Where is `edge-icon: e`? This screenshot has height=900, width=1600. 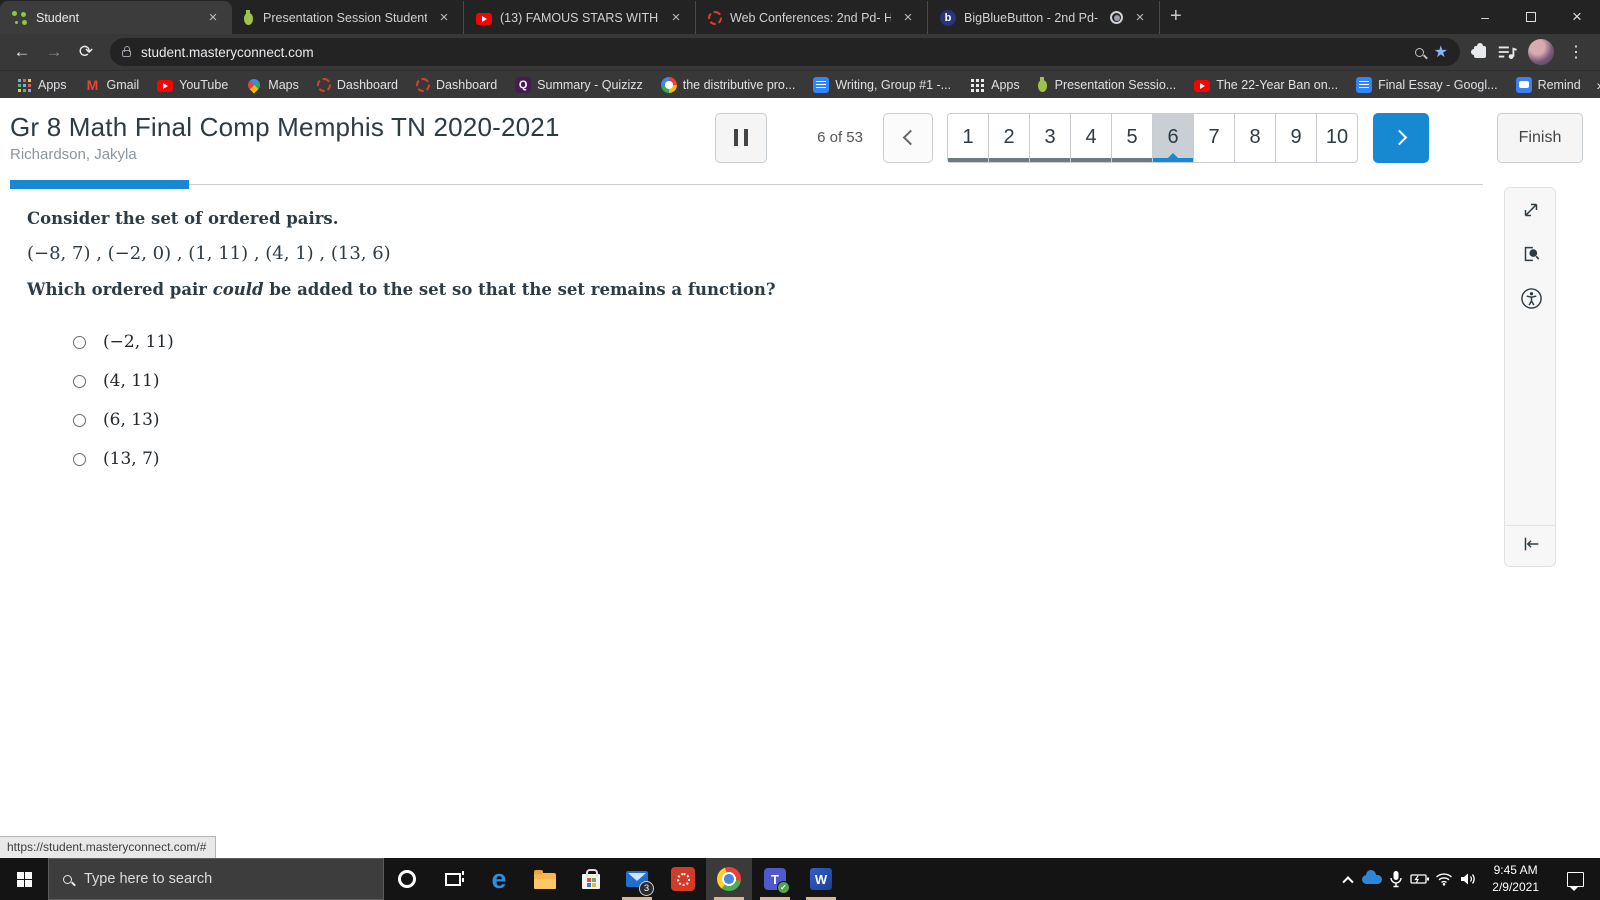 edge-icon: e is located at coordinates (499, 878).